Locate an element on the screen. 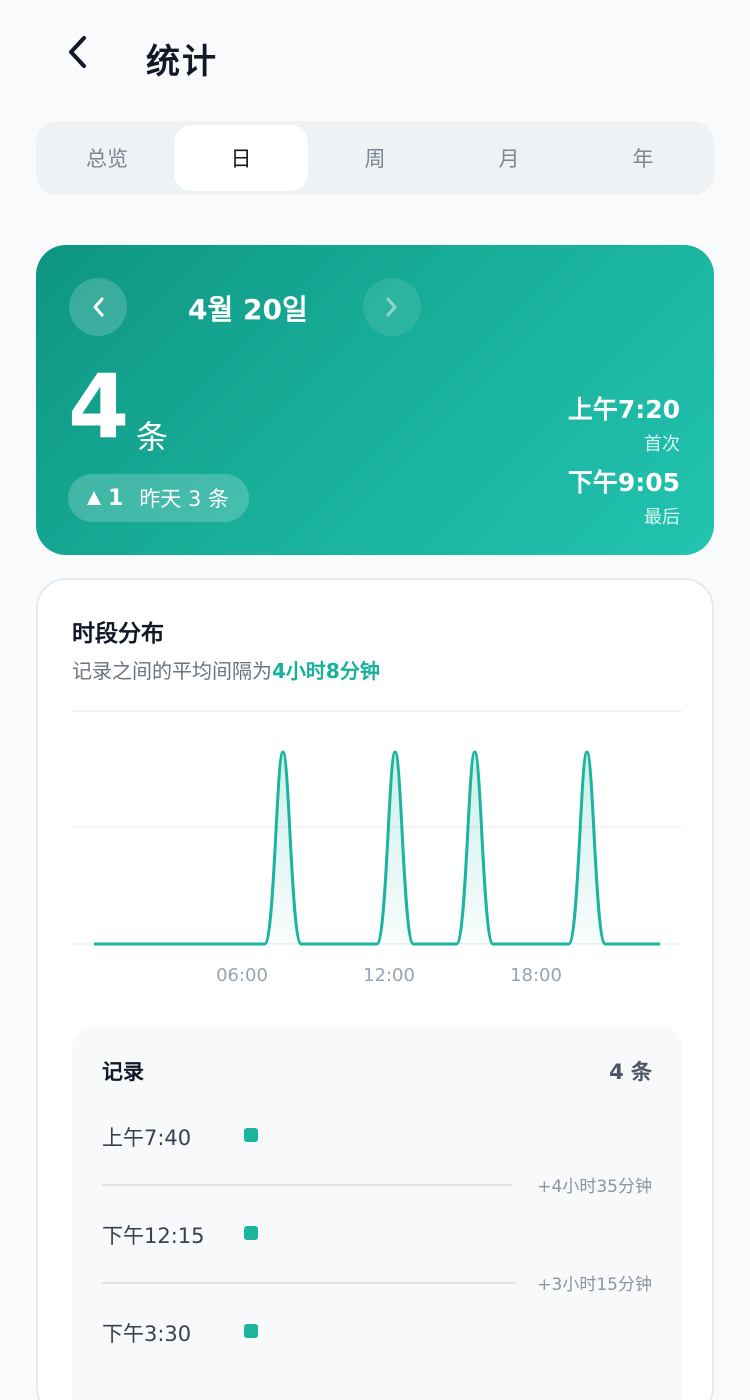 This screenshot has width=750, height=1400. section-title: 时段分布 is located at coordinates (118, 634).